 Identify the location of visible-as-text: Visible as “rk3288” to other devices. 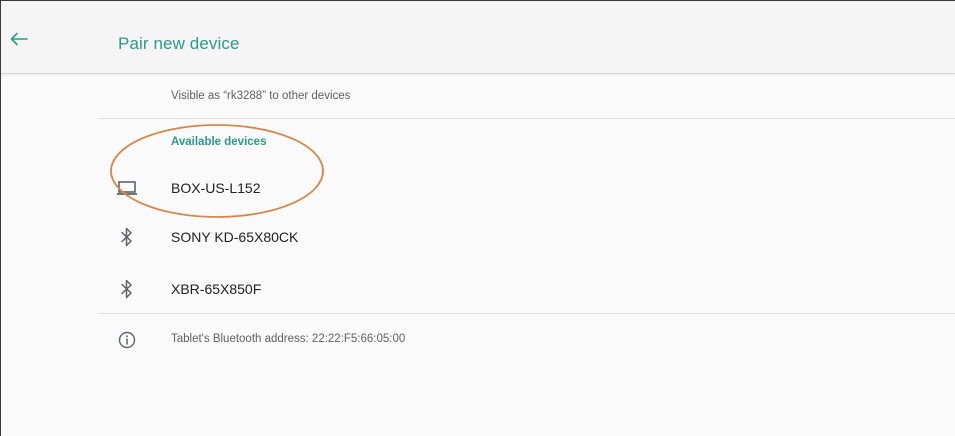
(261, 96).